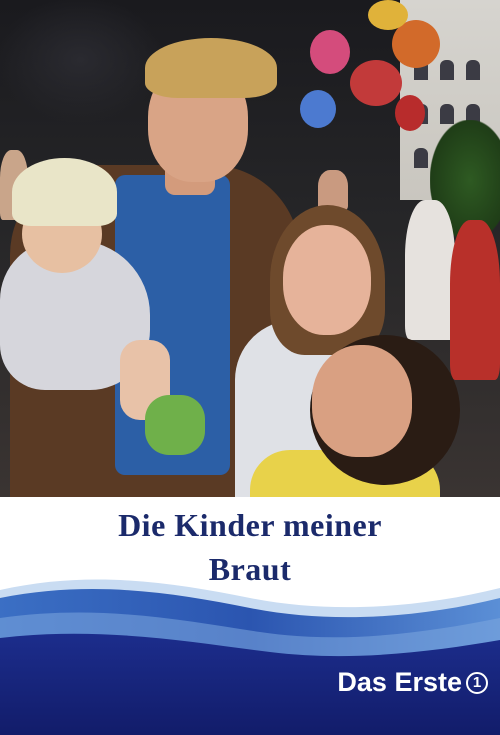 This screenshot has width=500, height=735. I want to click on baby-sock, so click(175, 425).